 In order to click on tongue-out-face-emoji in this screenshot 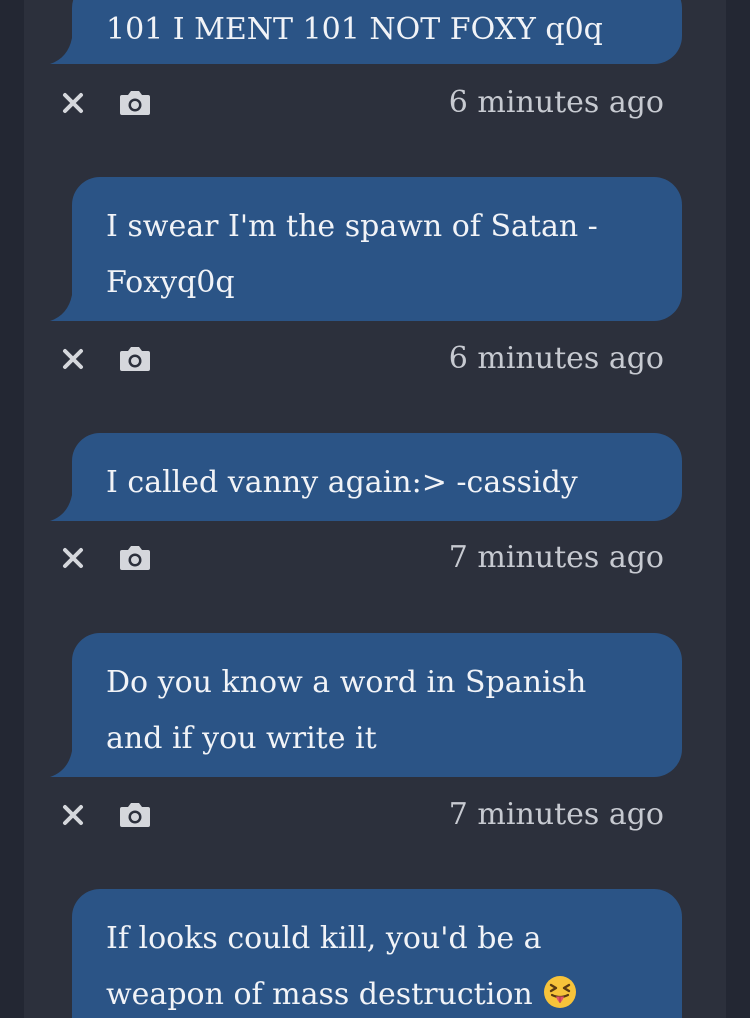, I will do `click(560, 992)`.